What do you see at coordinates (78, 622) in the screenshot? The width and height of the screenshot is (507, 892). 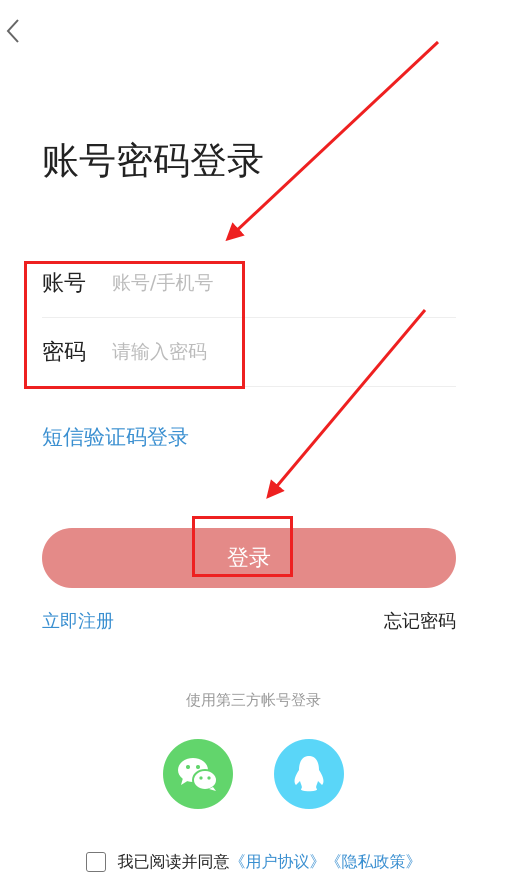 I see `register-link: 立即注册` at bounding box center [78, 622].